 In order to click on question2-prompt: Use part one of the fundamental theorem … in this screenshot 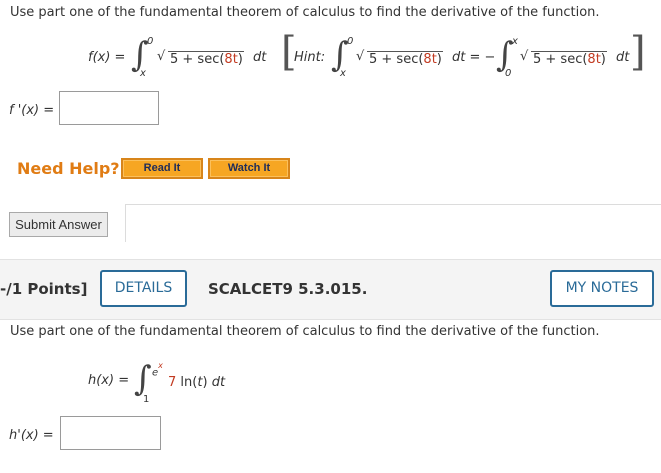, I will do `click(305, 331)`.